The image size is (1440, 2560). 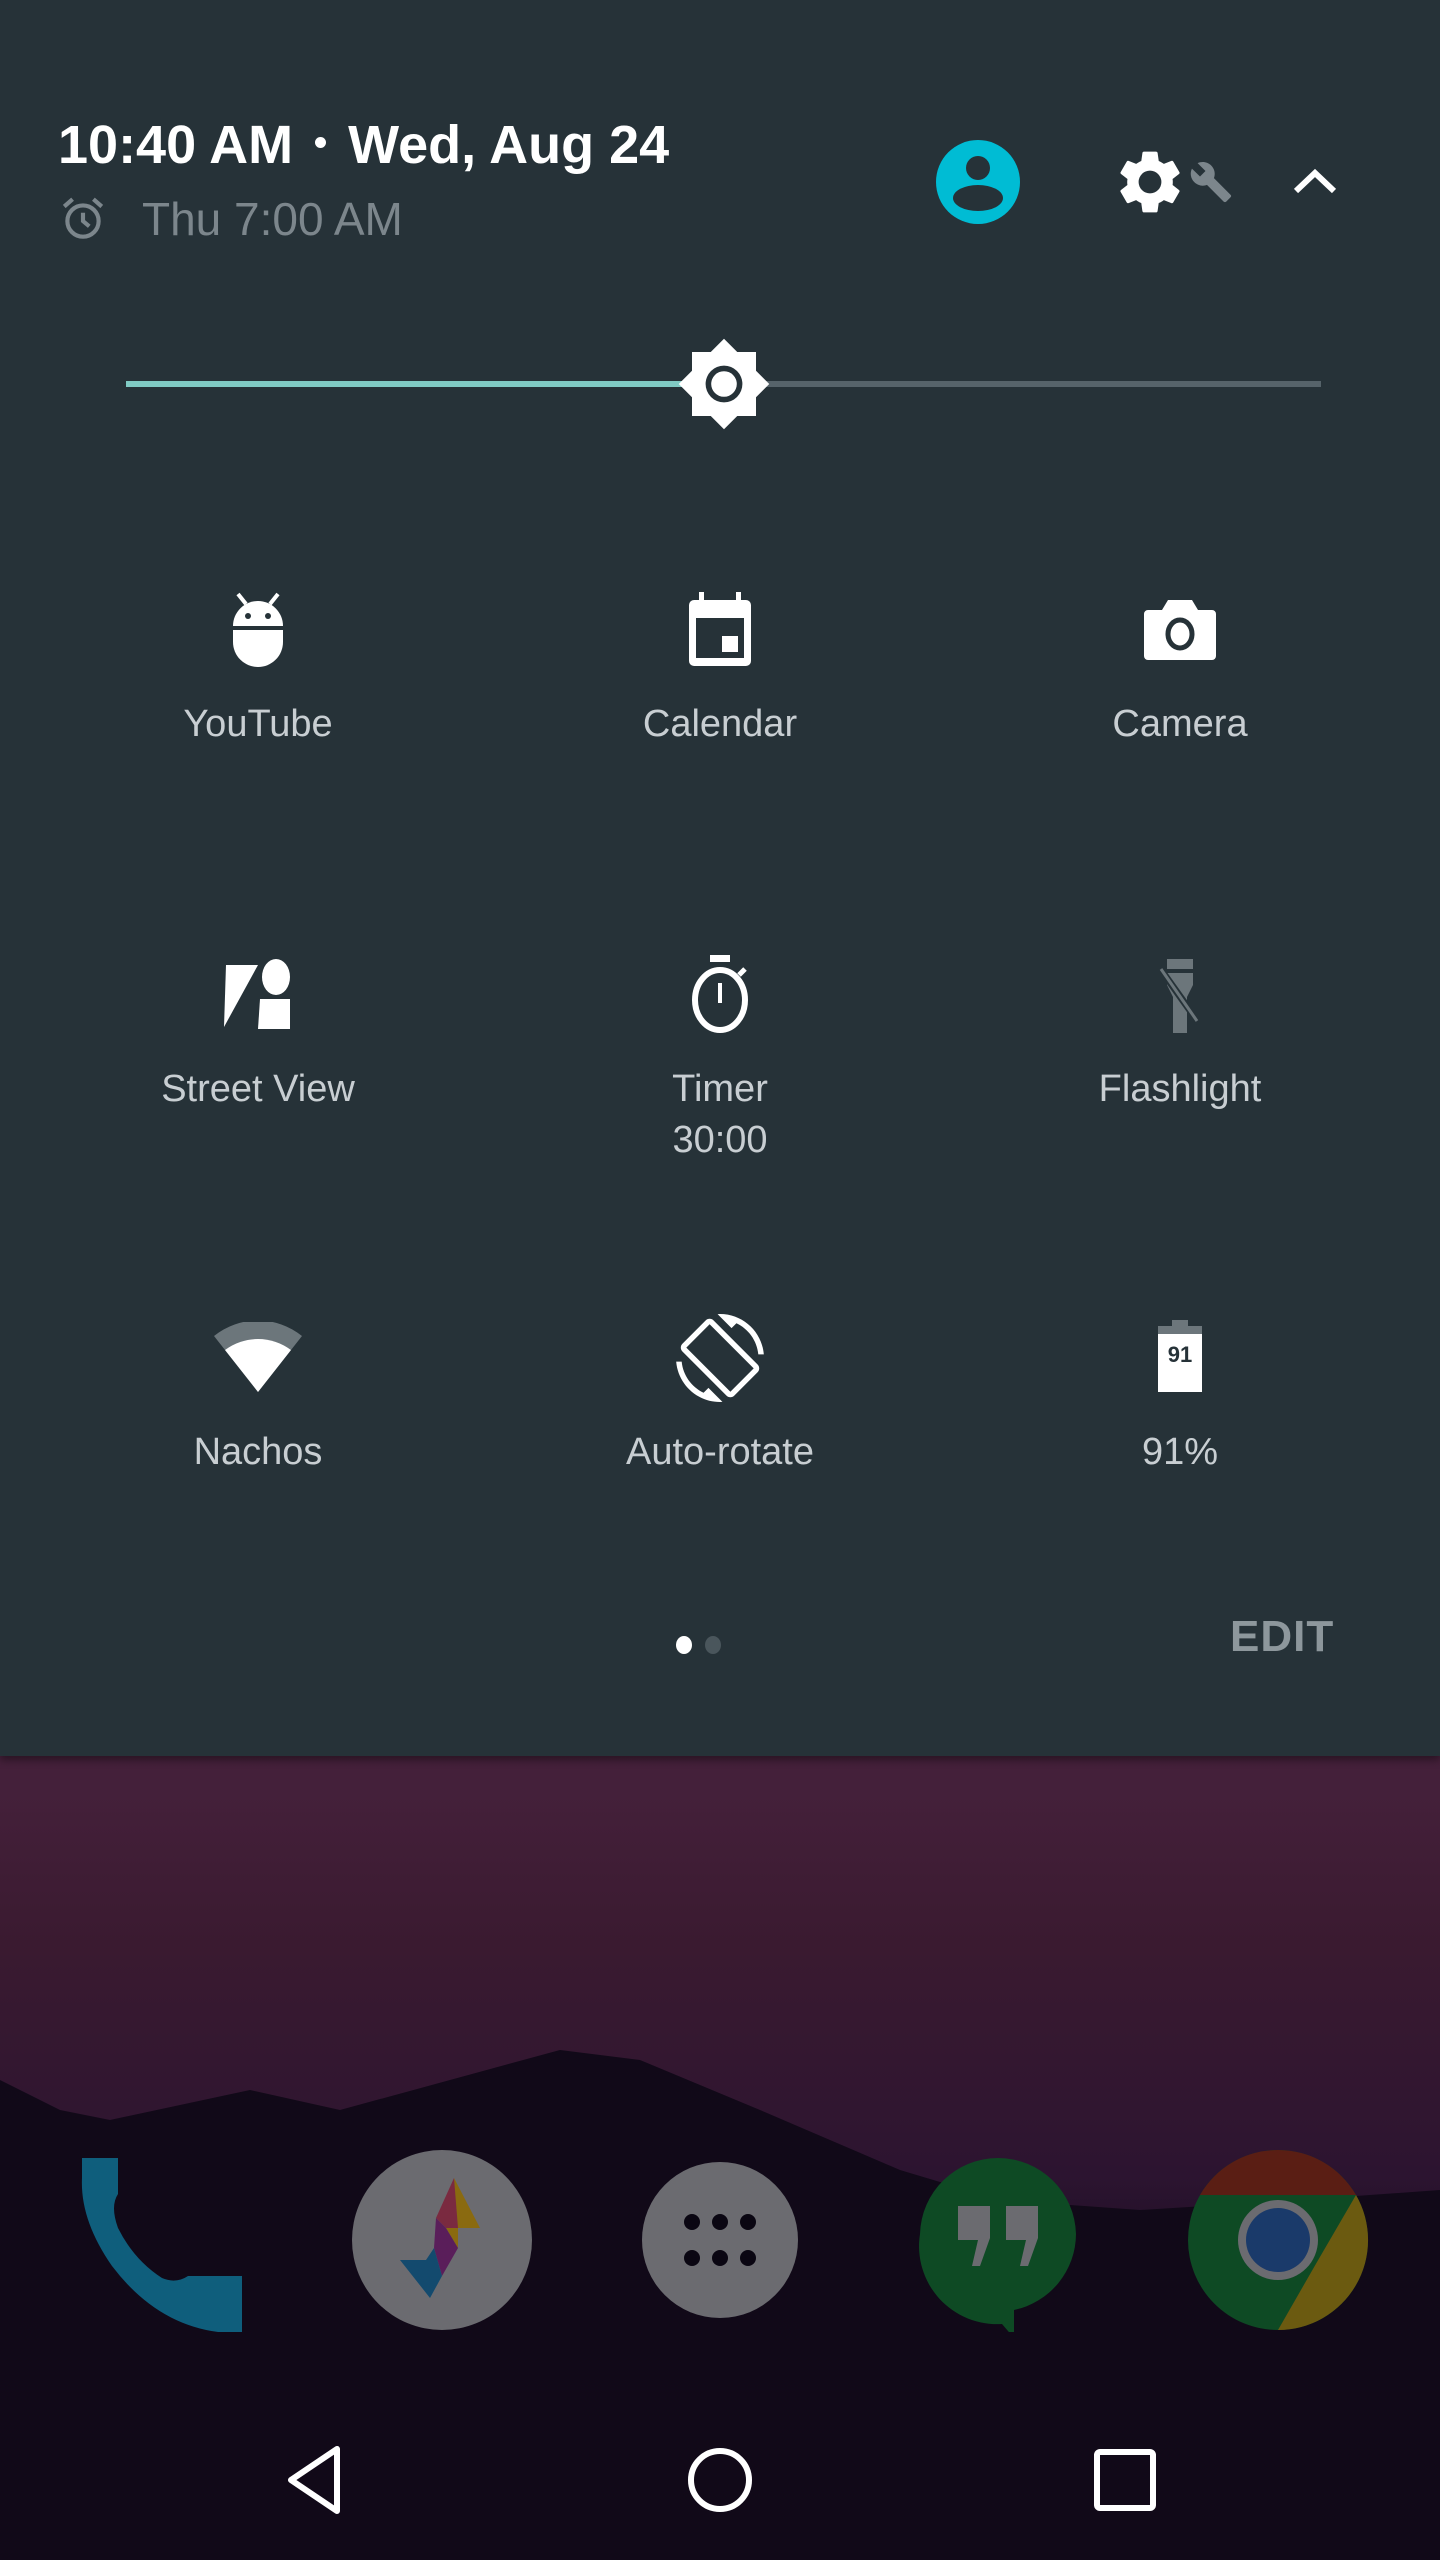 I want to click on brightness-icon, so click(x=723, y=384).